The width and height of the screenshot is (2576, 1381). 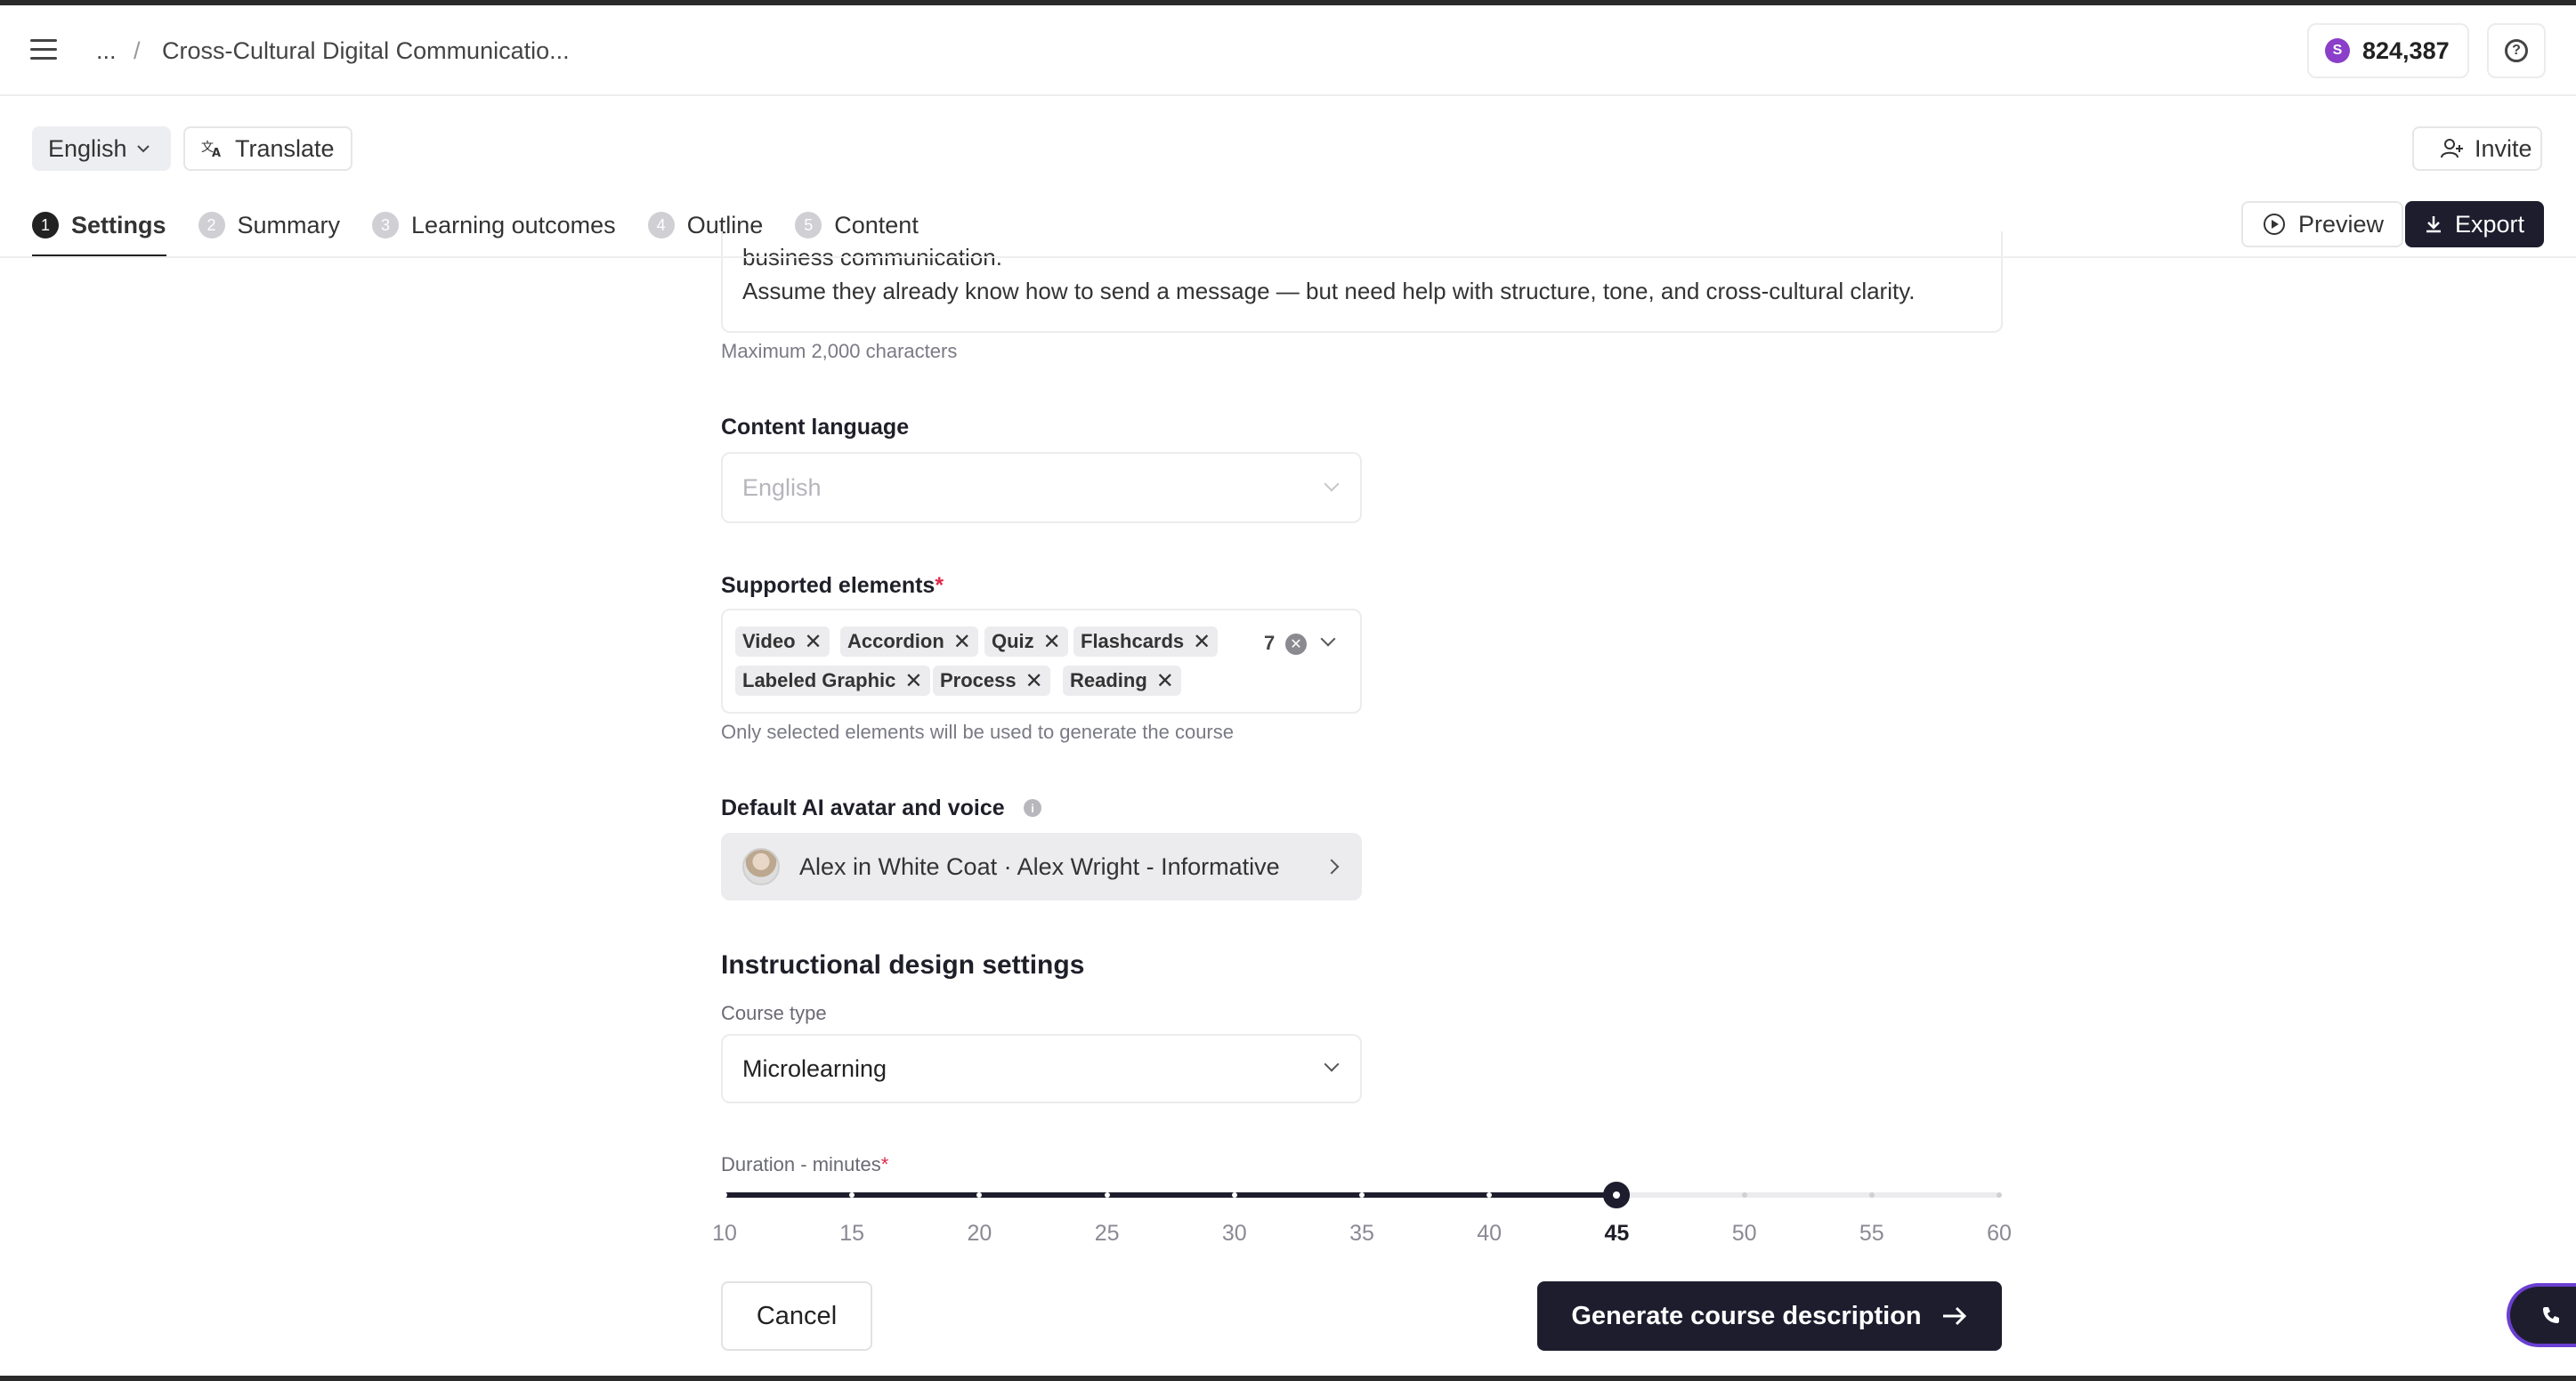 I want to click on duration-label-text: Duration - minutes, so click(x=801, y=1164).